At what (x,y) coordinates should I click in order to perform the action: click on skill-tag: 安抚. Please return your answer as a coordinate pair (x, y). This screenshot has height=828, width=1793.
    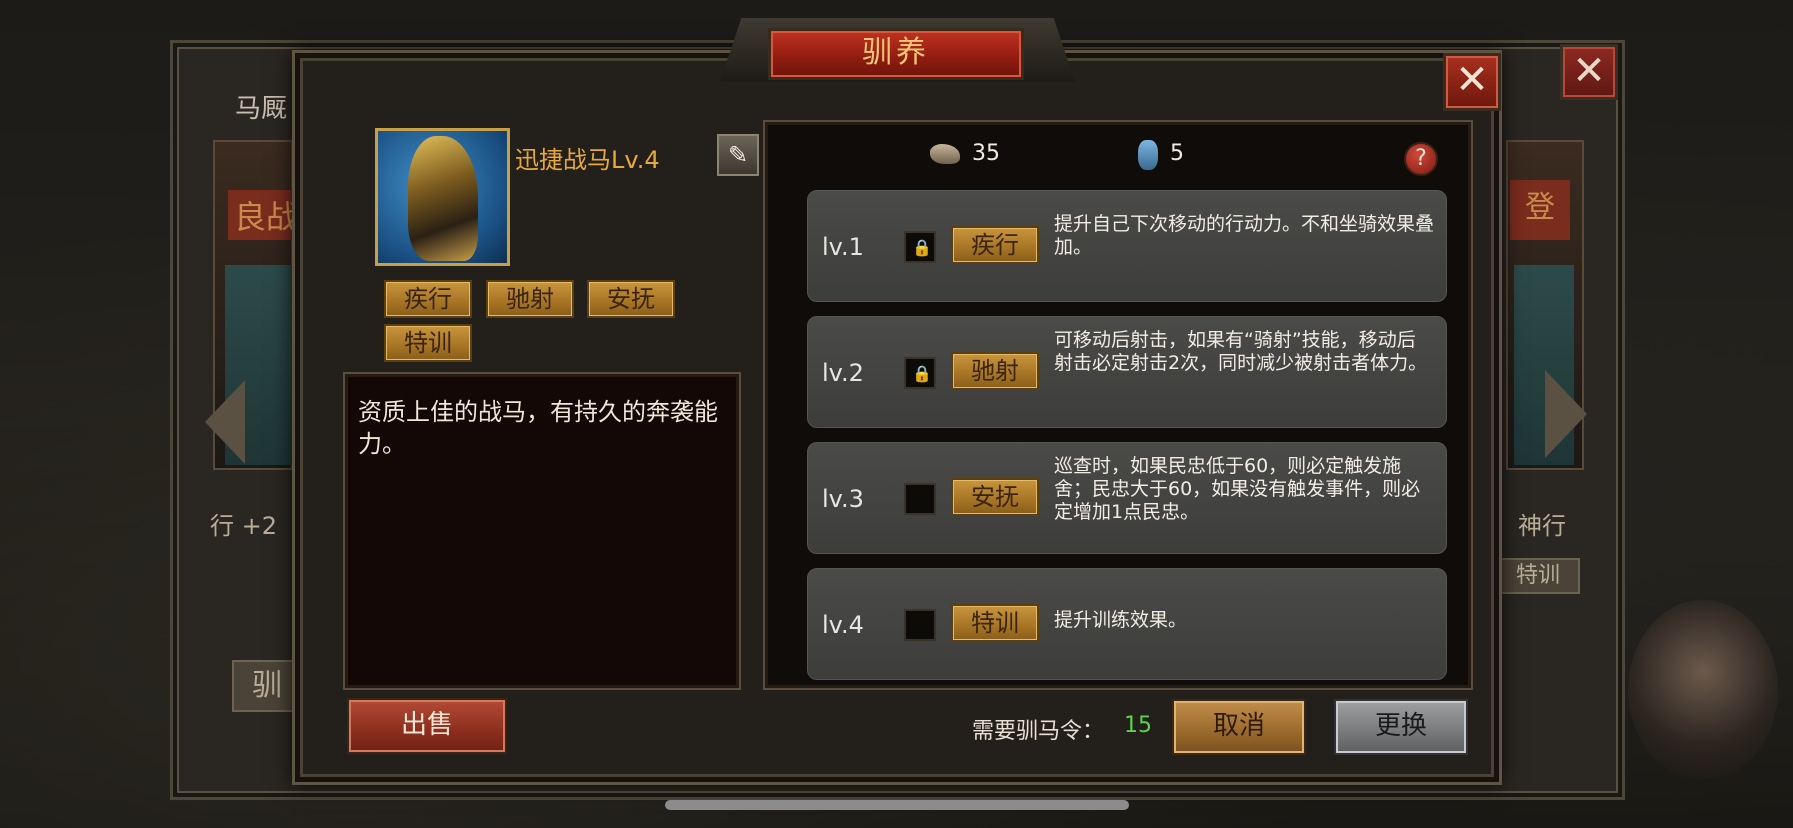
    Looking at the image, I should click on (631, 299).